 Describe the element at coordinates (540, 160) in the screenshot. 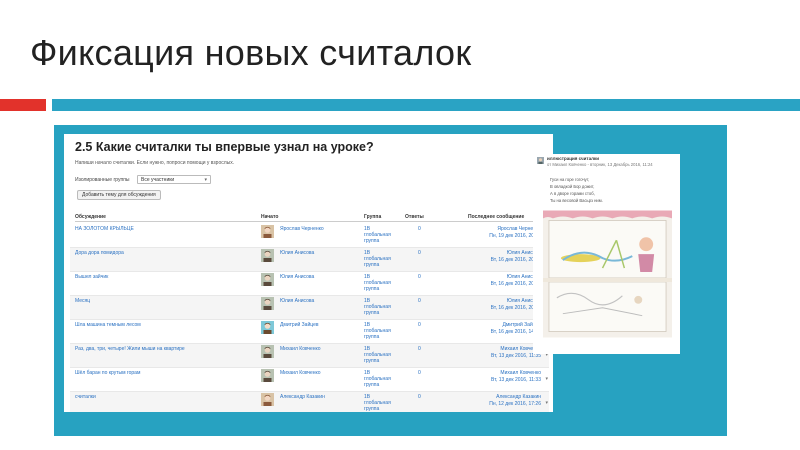

I see `avatar-icon` at that location.